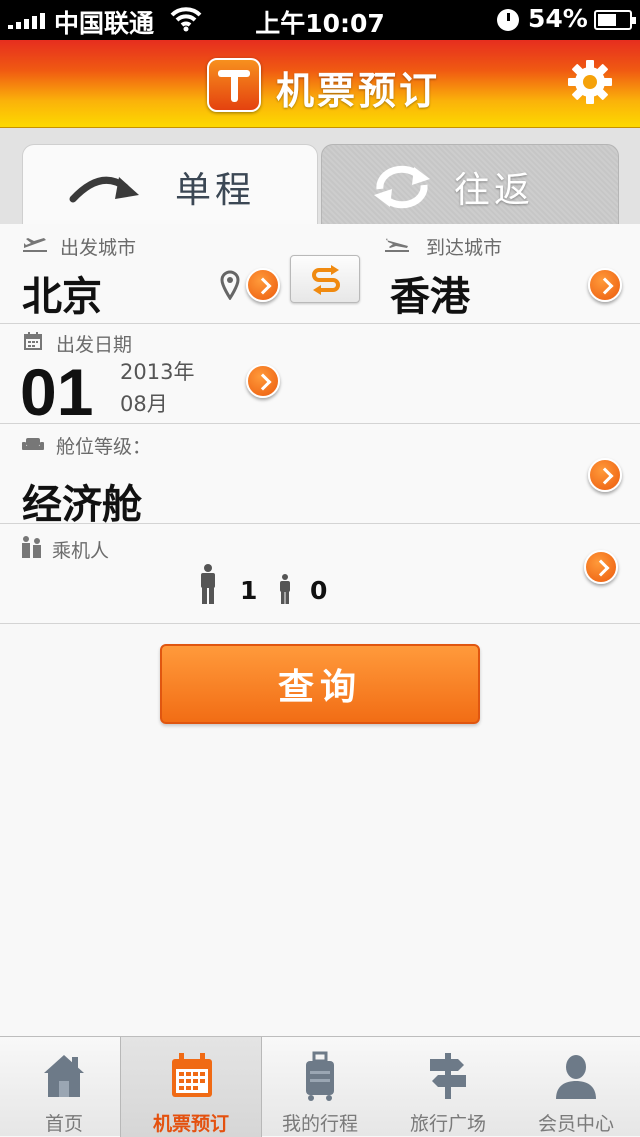  I want to click on tab-round-trip: 往返, so click(470, 184).